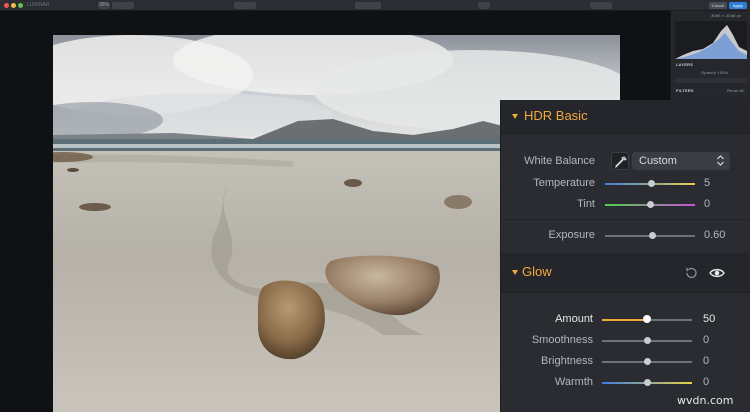 This screenshot has height=412, width=750. What do you see at coordinates (658, 161) in the screenshot?
I see `white-balance-value: Custom` at bounding box center [658, 161].